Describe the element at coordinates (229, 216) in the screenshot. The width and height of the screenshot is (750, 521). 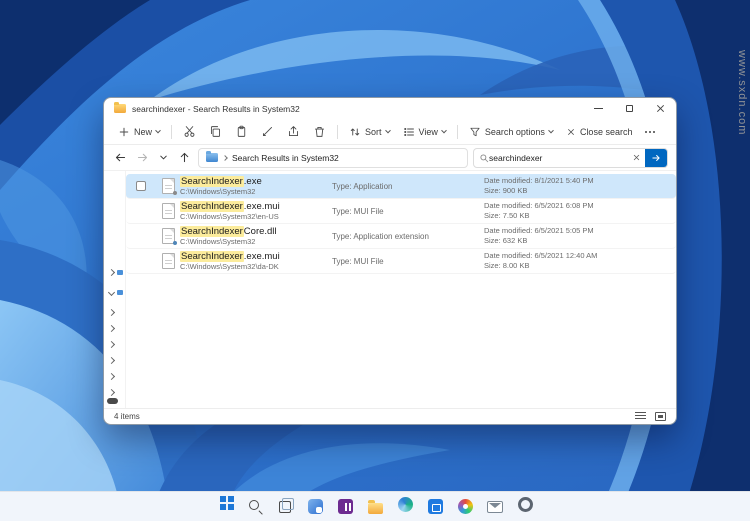
I see `file-path: C:\Windows\System32\en-US` at that location.